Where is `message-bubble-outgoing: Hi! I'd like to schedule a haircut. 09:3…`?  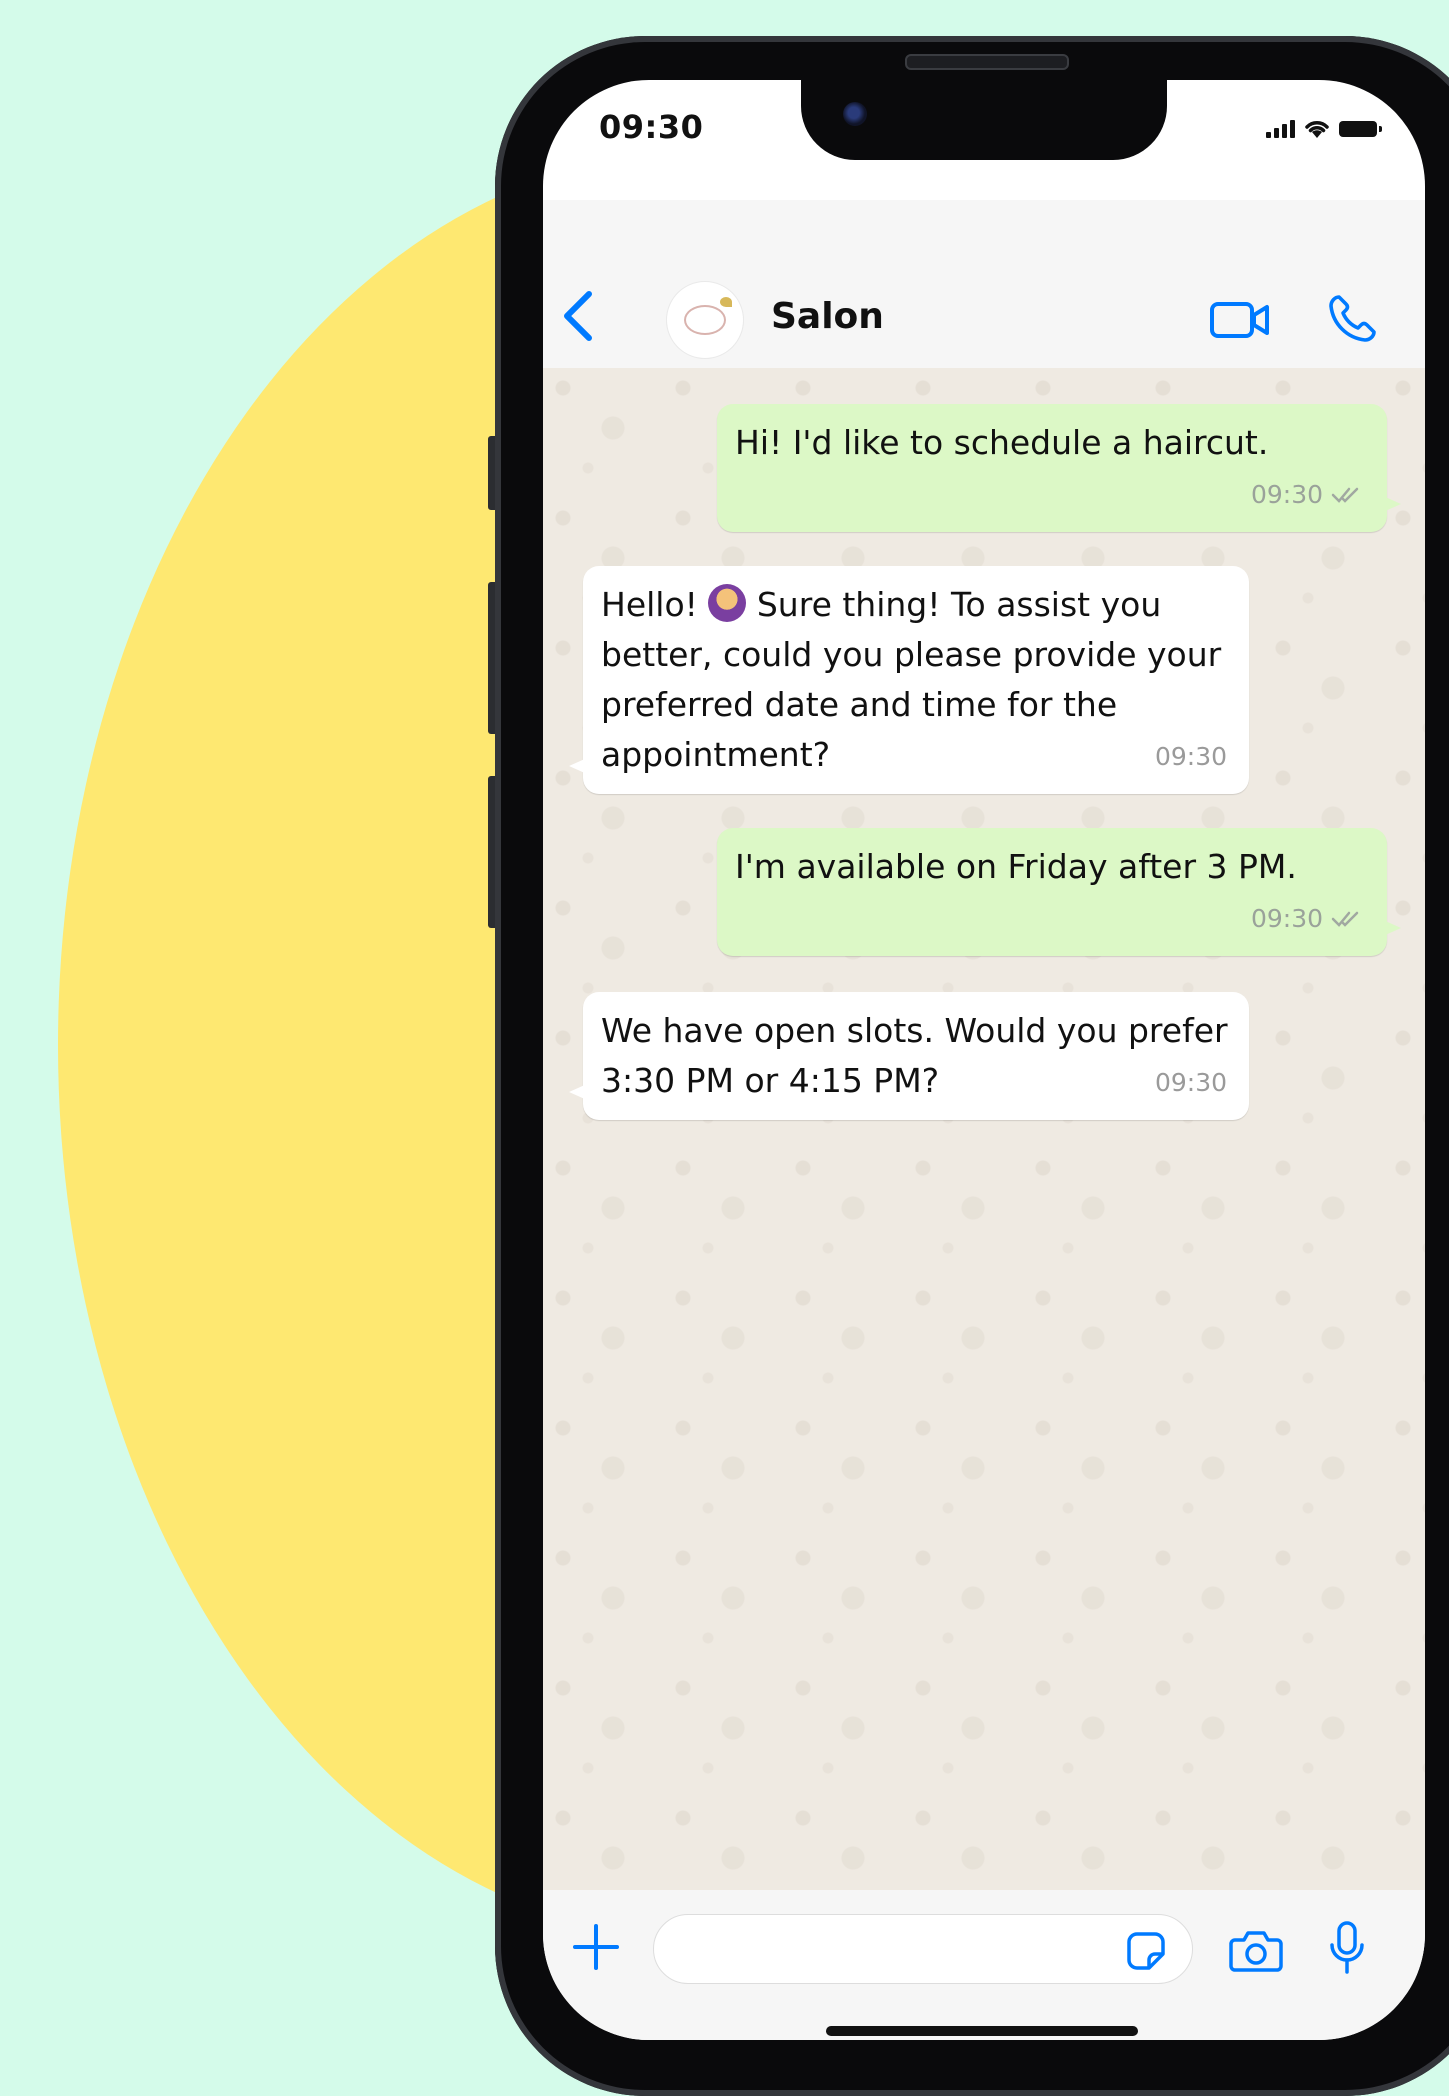
message-bubble-outgoing: Hi! I'd like to schedule a haircut. 09:3… is located at coordinates (1059, 468).